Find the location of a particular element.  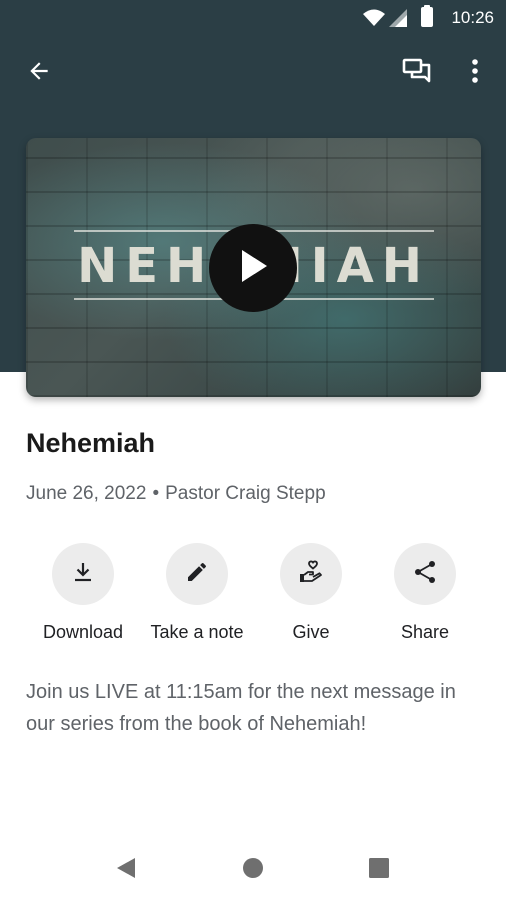

nav-back-button is located at coordinates (126, 870).